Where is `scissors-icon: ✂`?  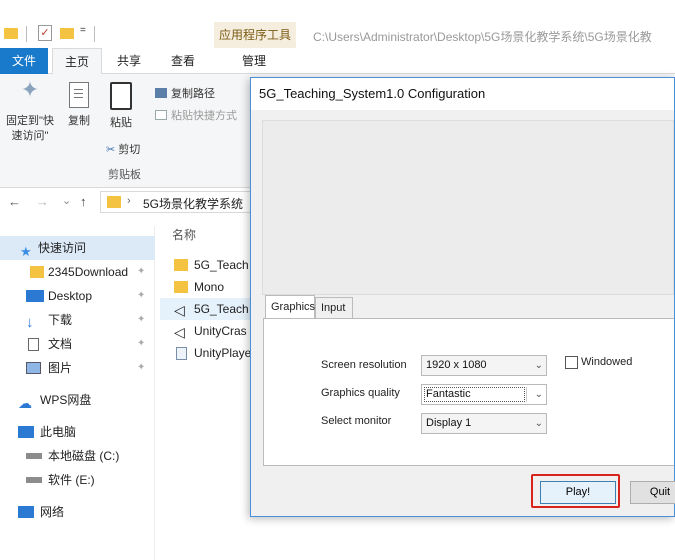 scissors-icon: ✂ is located at coordinates (111, 150).